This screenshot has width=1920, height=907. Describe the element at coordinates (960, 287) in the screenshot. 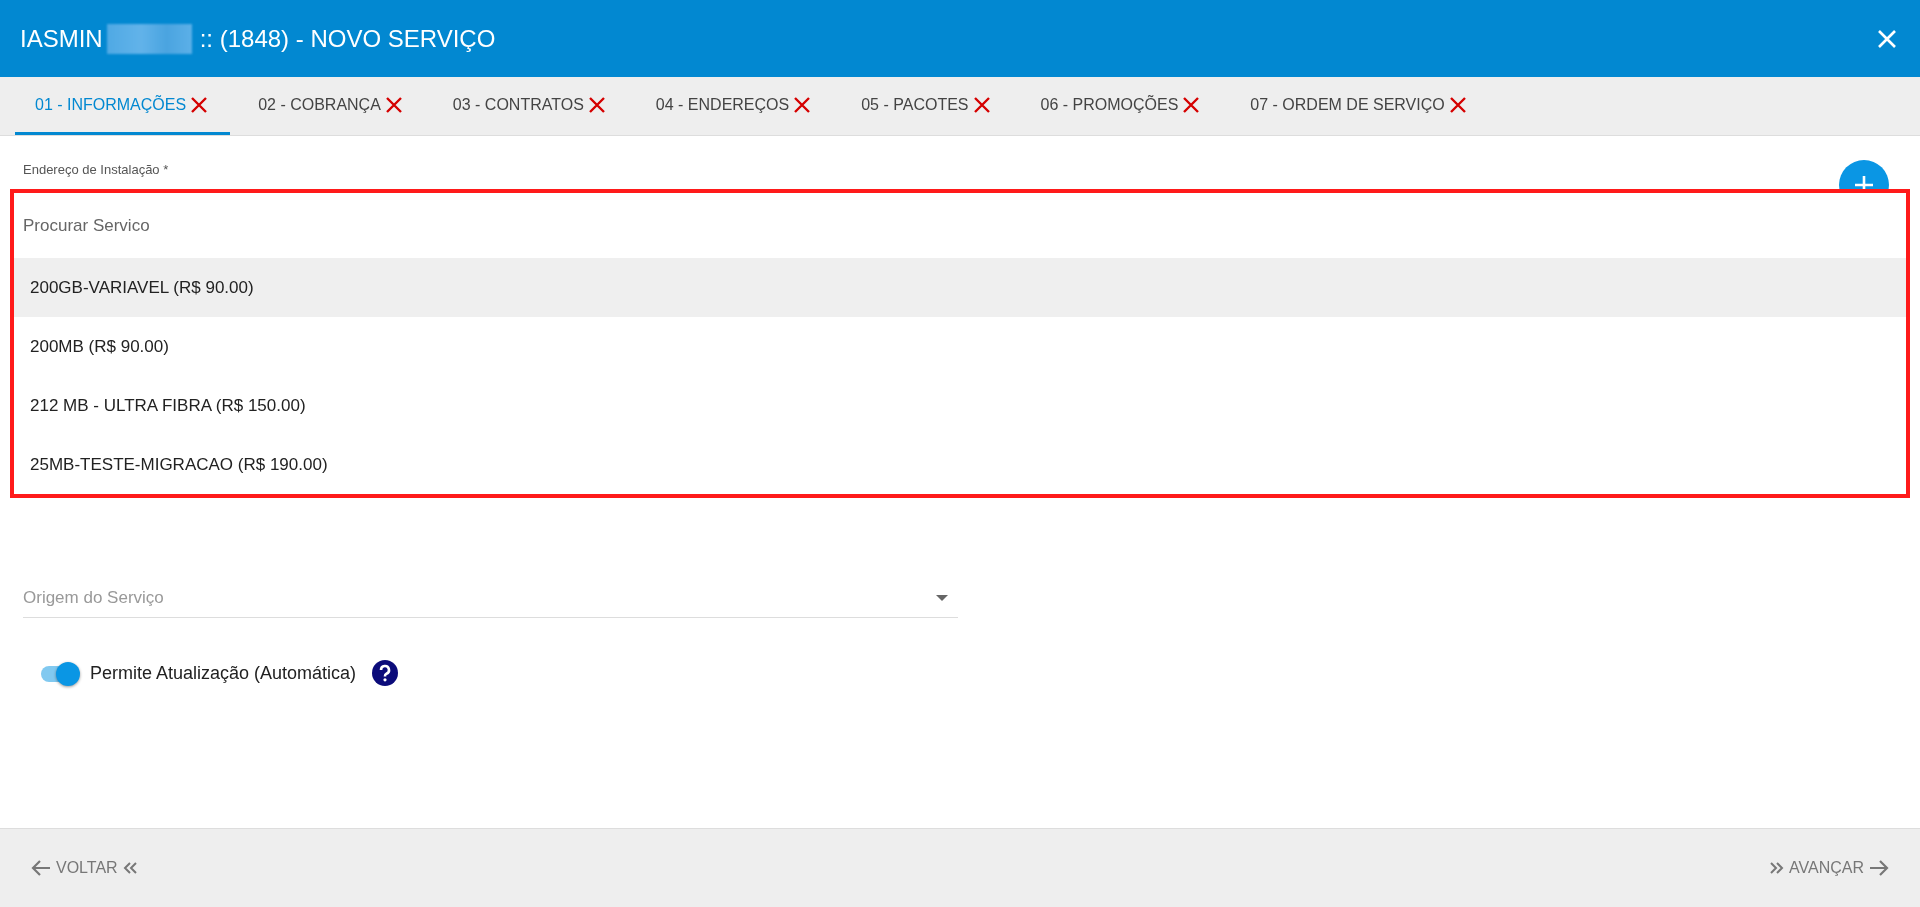

I see `dropdown-option: 200GB-VARIAVEL (R$ 90.00)` at that location.